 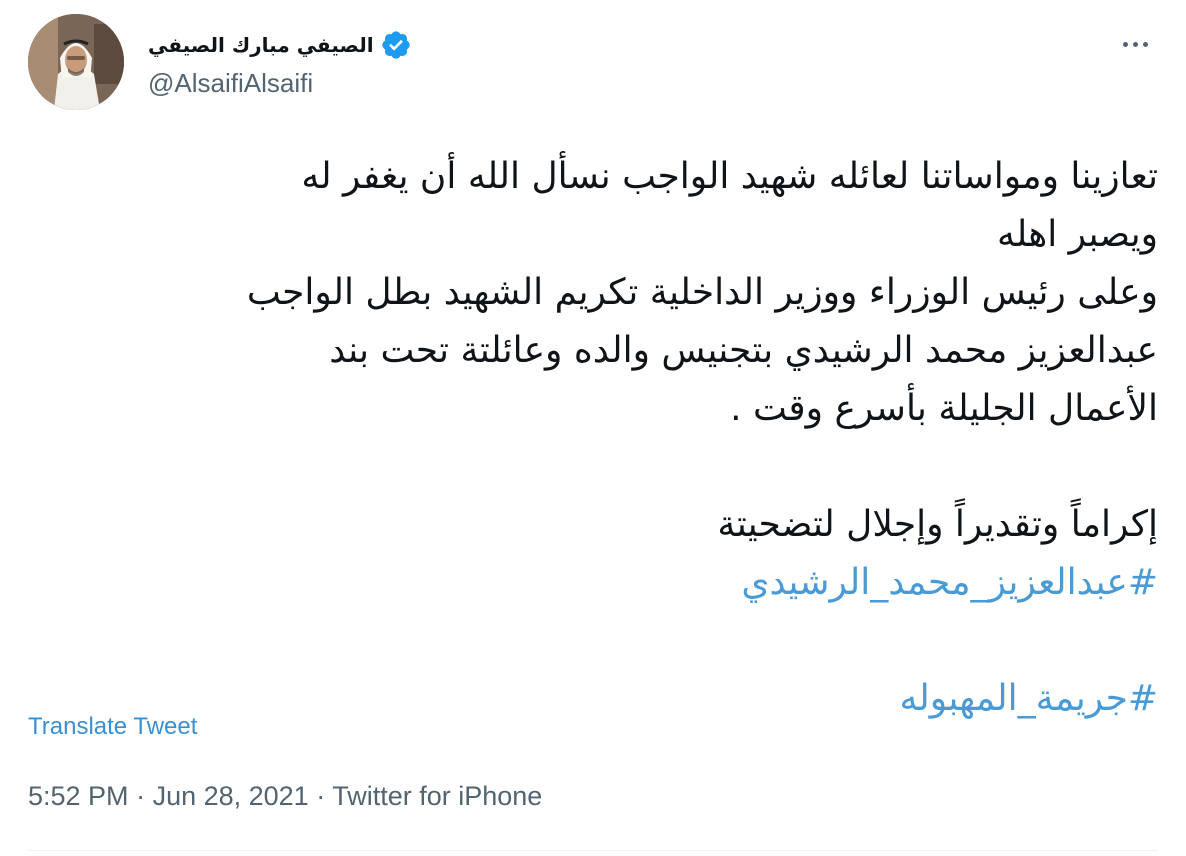 I want to click on hashtag-link: #عبدالعزيز_محمد_الرشيدي, so click(x=593, y=583).